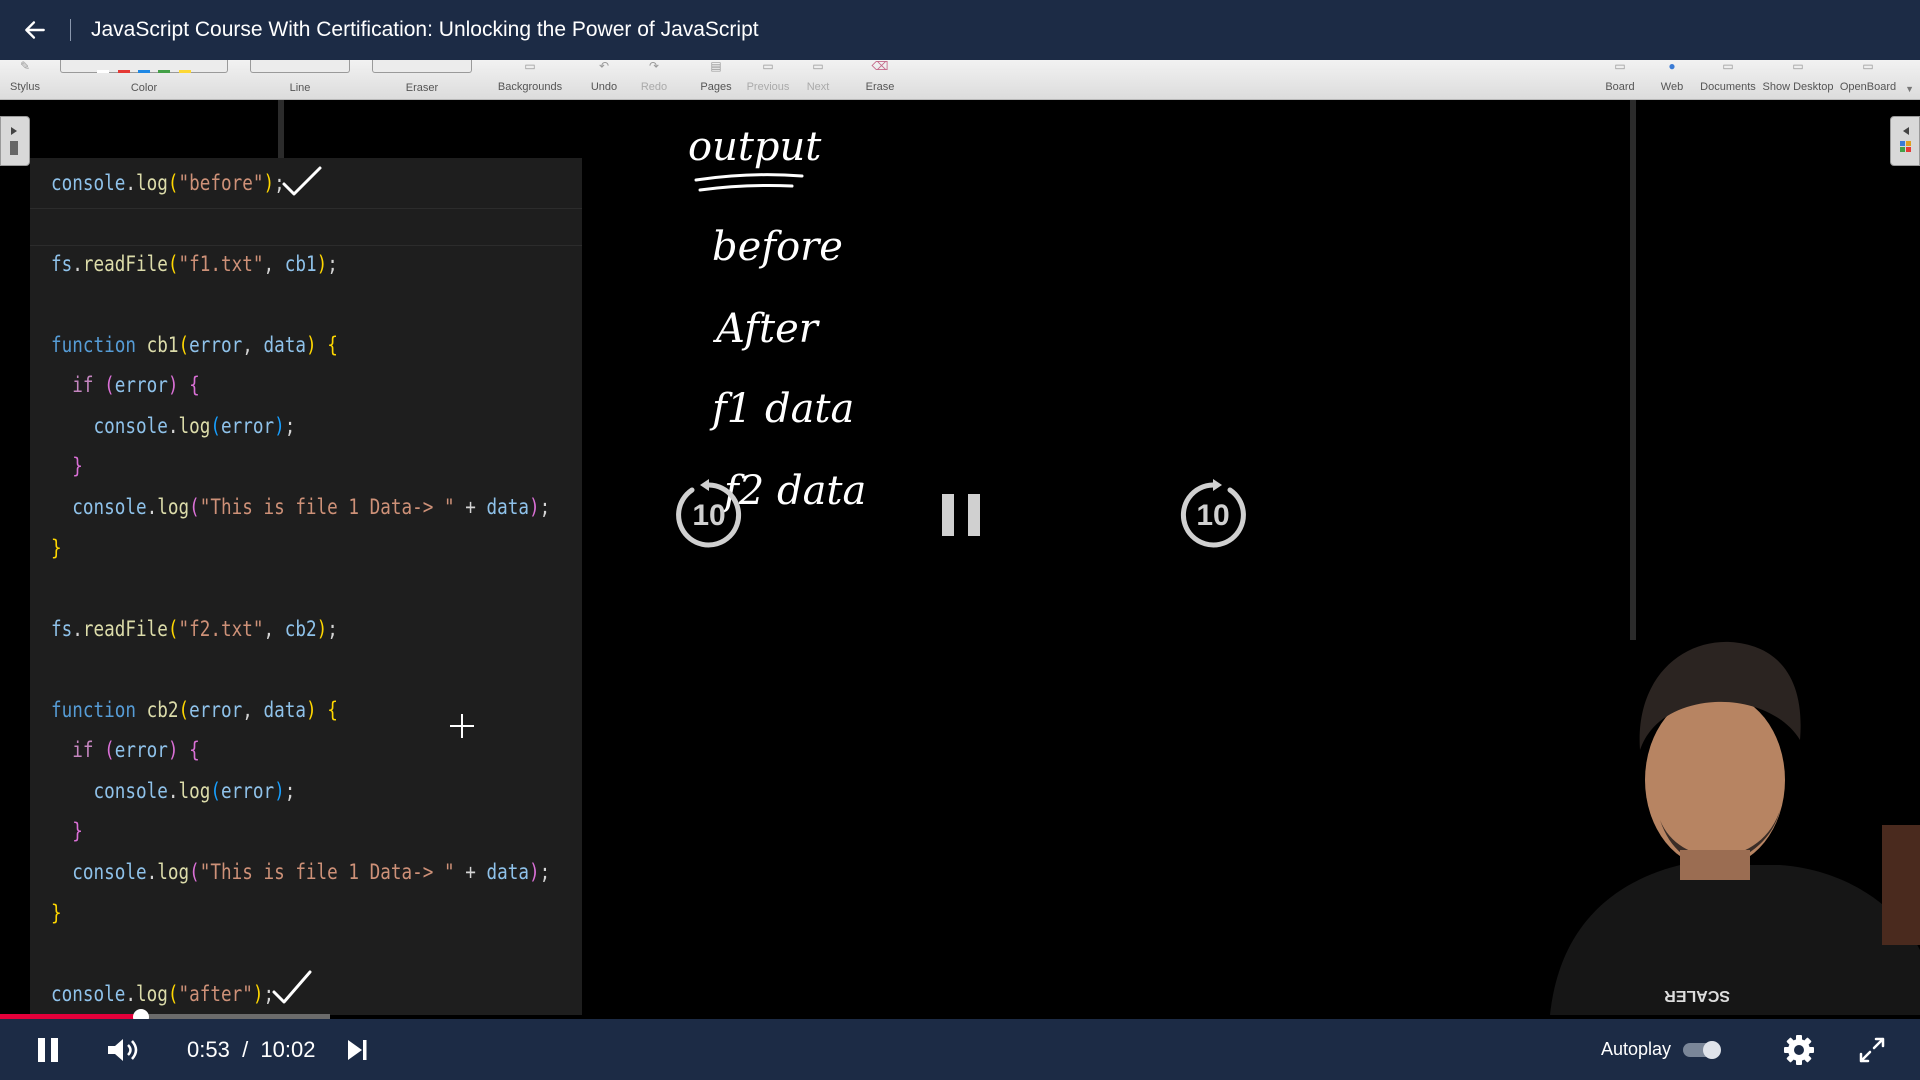  I want to click on handwritten-output: output before After f1 data f2 data, so click(777, 319).